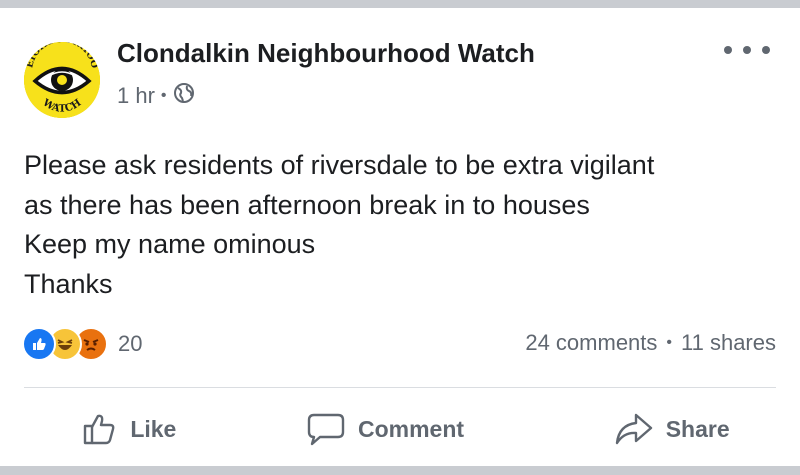 This screenshot has height=475, width=800. What do you see at coordinates (82, 344) in the screenshot?
I see `reactions-summary: 20` at bounding box center [82, 344].